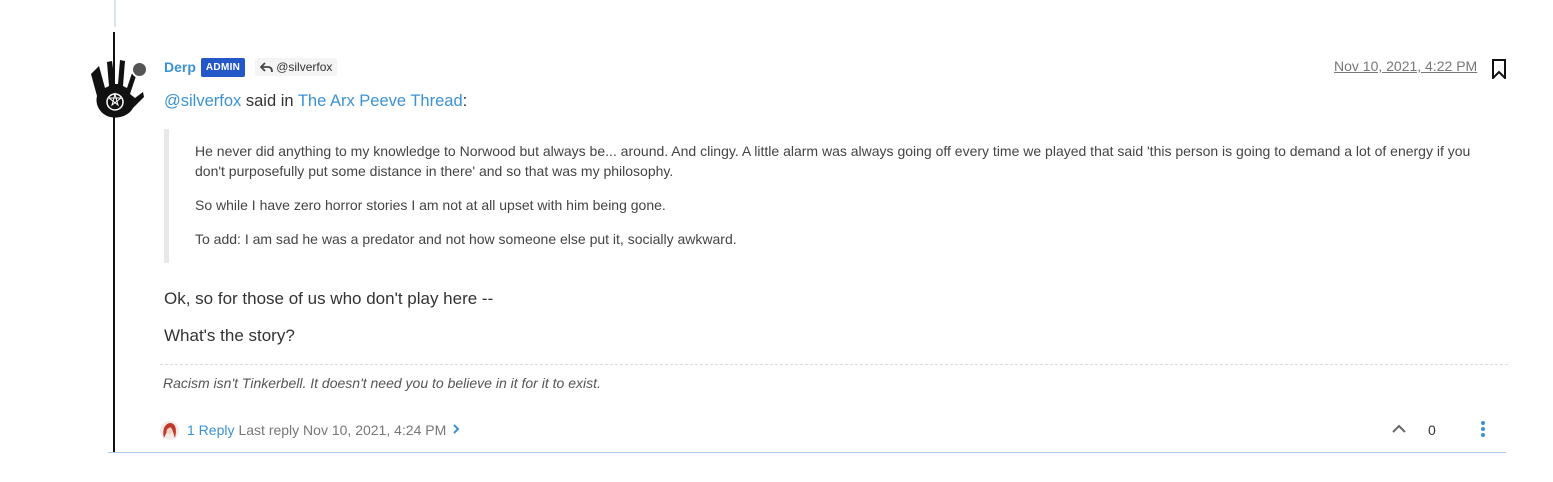 The image size is (1553, 482). I want to click on reply-count-link: 1 Reply, so click(210, 430).